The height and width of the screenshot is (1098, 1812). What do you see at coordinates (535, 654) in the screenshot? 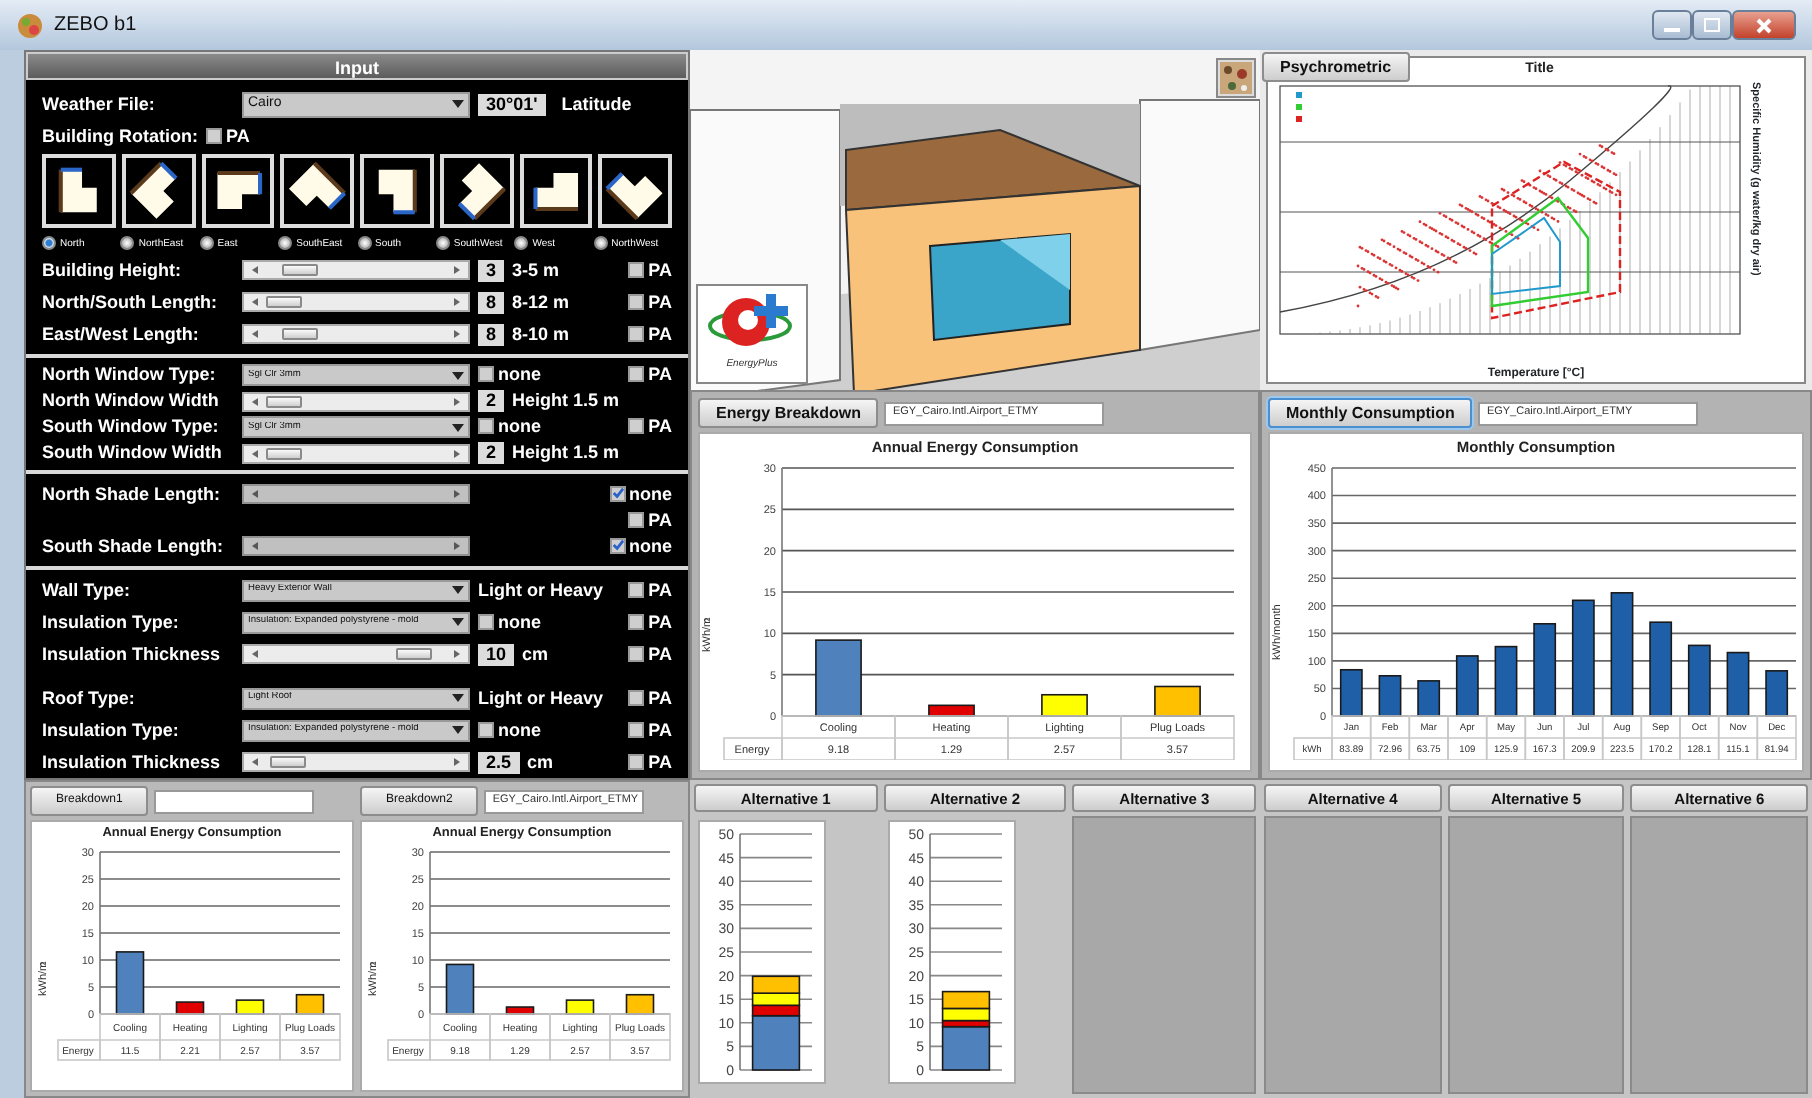
I see `unit-label: cm` at bounding box center [535, 654].